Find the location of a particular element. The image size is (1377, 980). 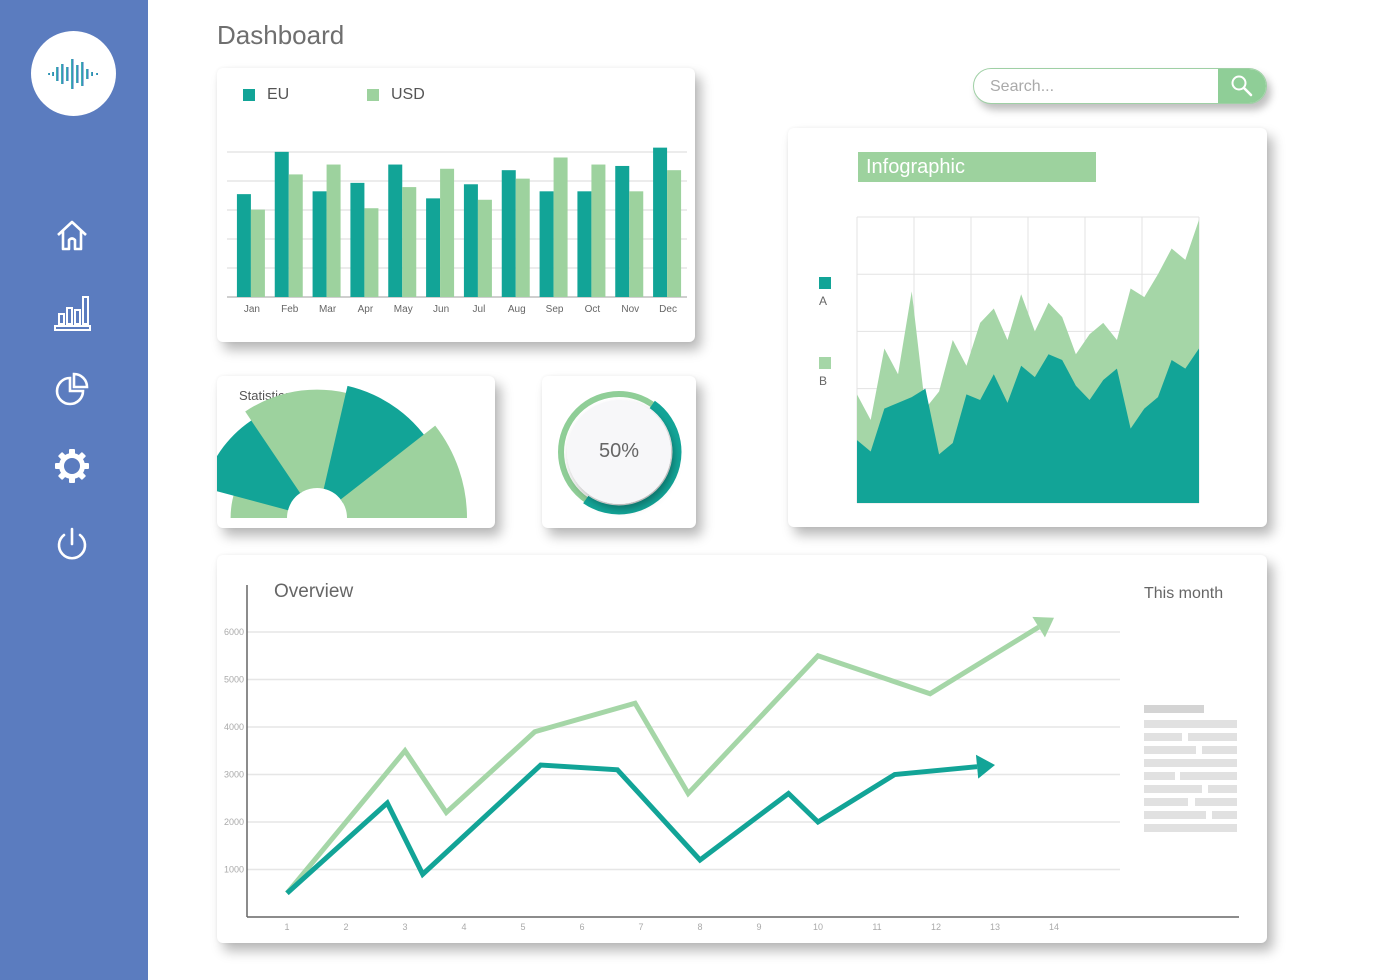

sound-wave-logo-icon is located at coordinates (72, 73).